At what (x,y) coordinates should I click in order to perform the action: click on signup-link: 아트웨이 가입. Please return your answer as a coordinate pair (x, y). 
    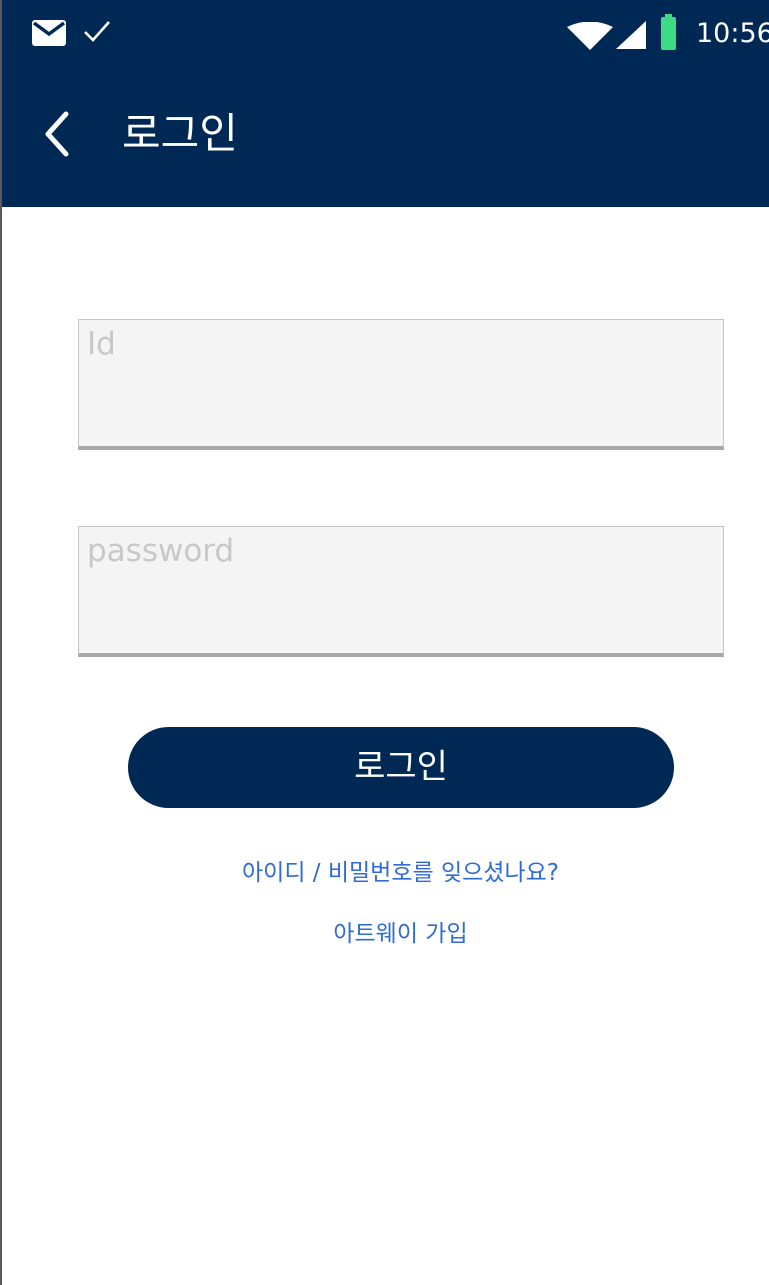
    Looking at the image, I should click on (385, 934).